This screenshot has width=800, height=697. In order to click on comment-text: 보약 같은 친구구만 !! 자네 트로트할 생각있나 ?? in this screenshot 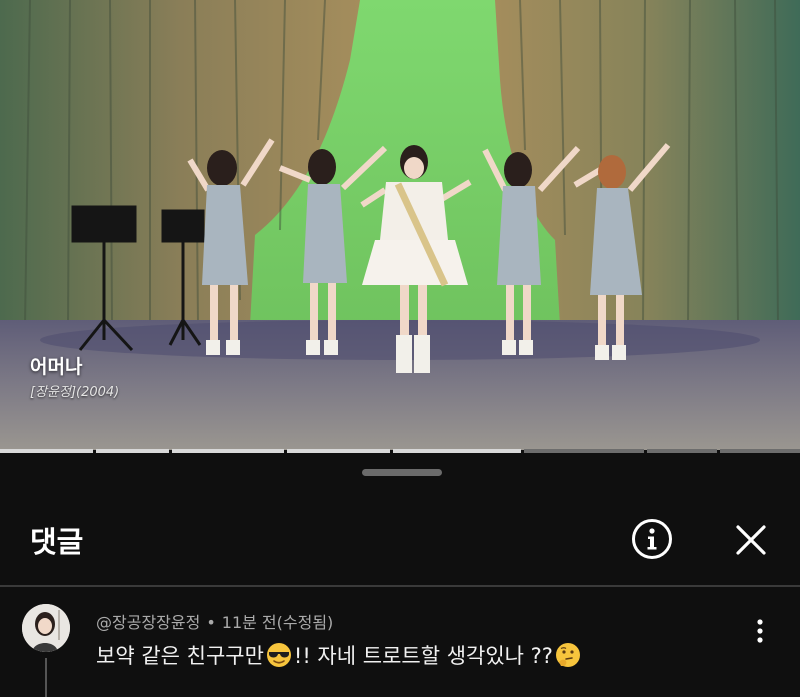, I will do `click(339, 655)`.